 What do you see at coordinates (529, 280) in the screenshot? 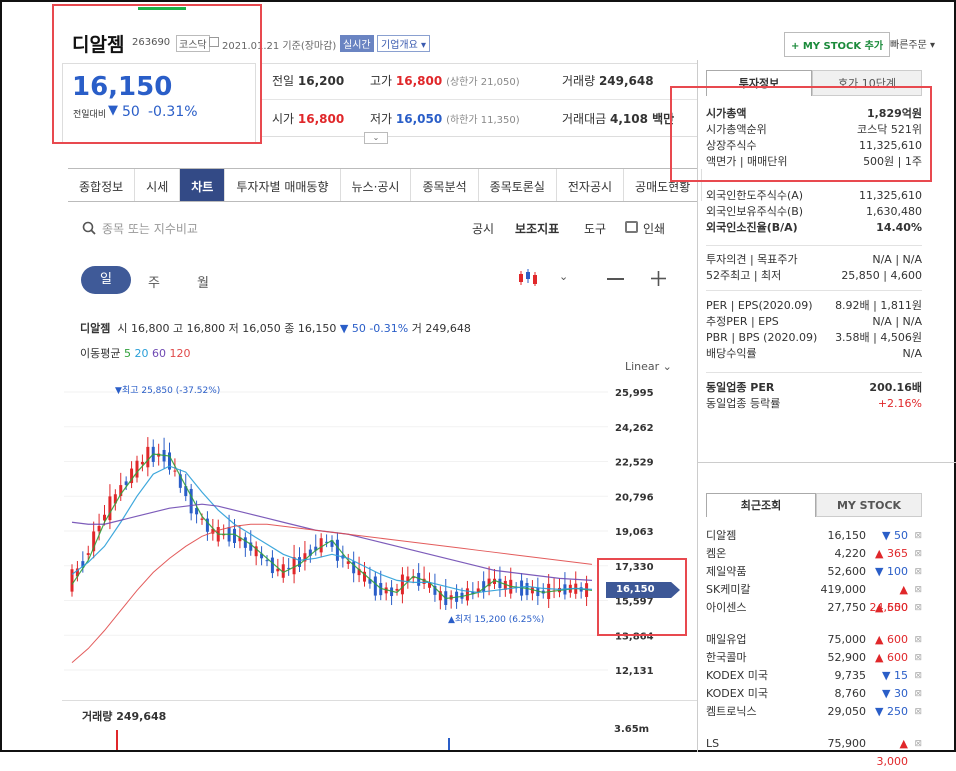
I see `candle-type-icon` at bounding box center [529, 280].